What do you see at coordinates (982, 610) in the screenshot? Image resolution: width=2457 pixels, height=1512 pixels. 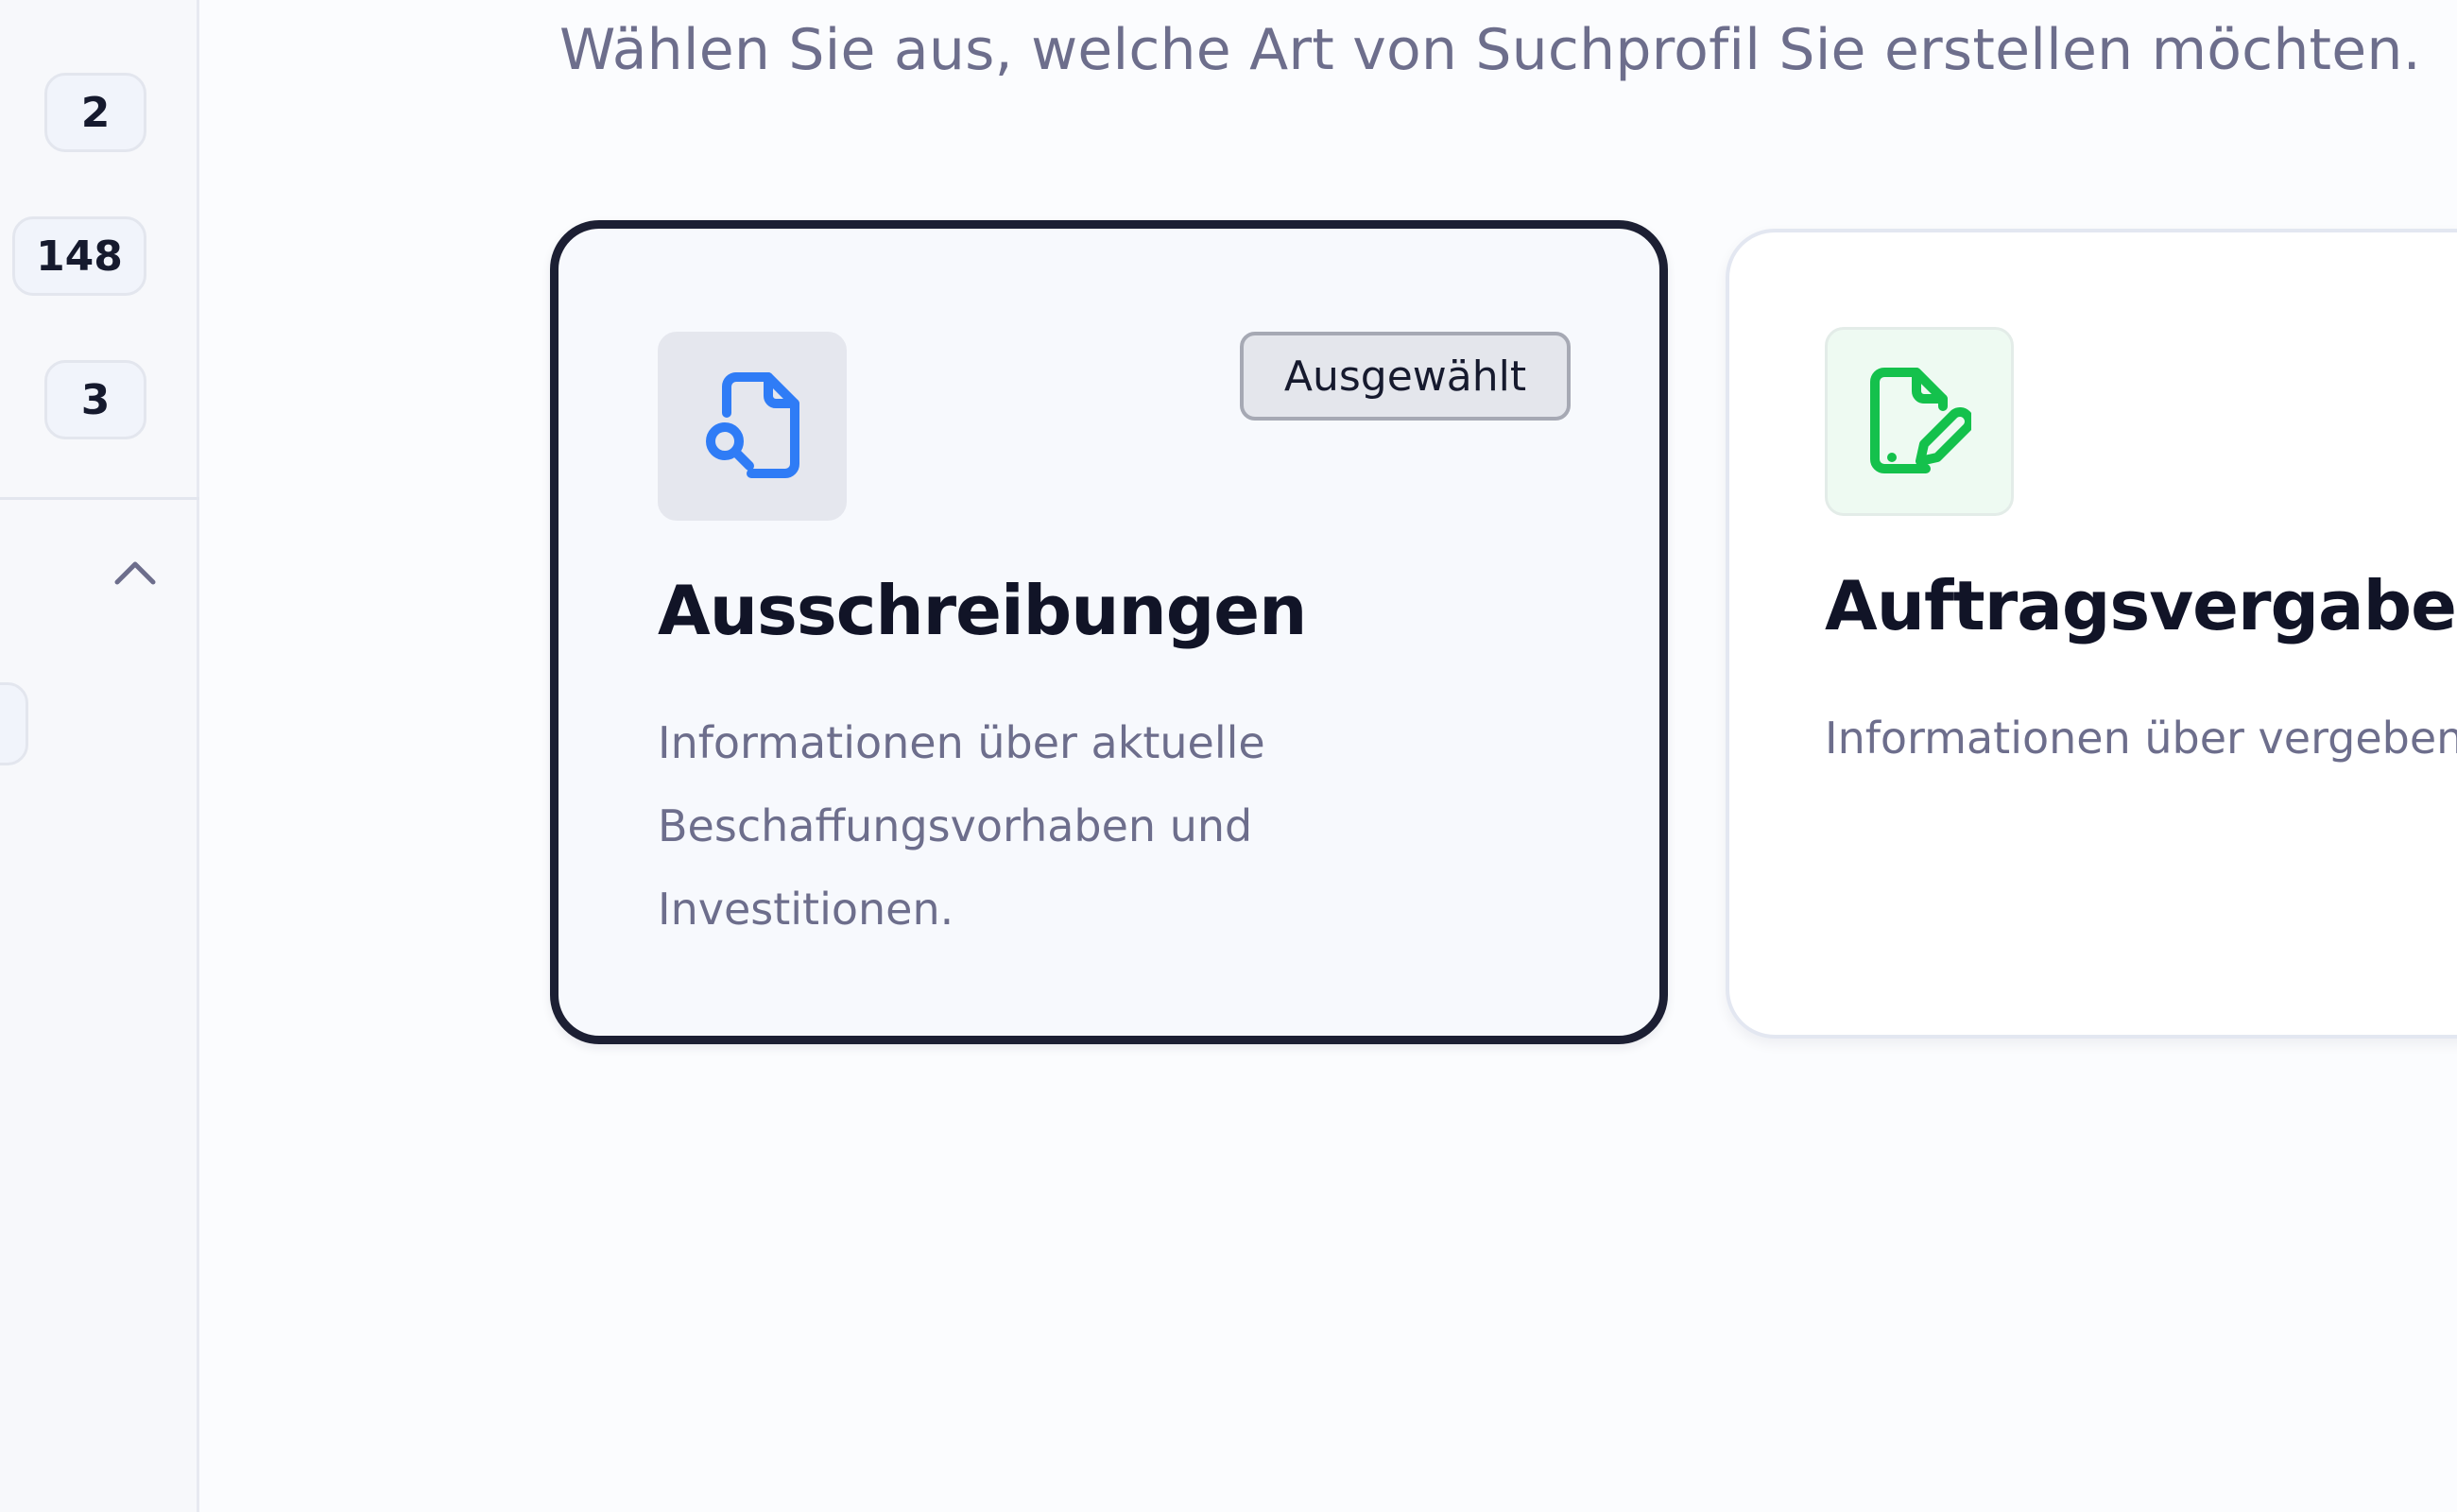 I see `card-title: Ausschreibungen` at bounding box center [982, 610].